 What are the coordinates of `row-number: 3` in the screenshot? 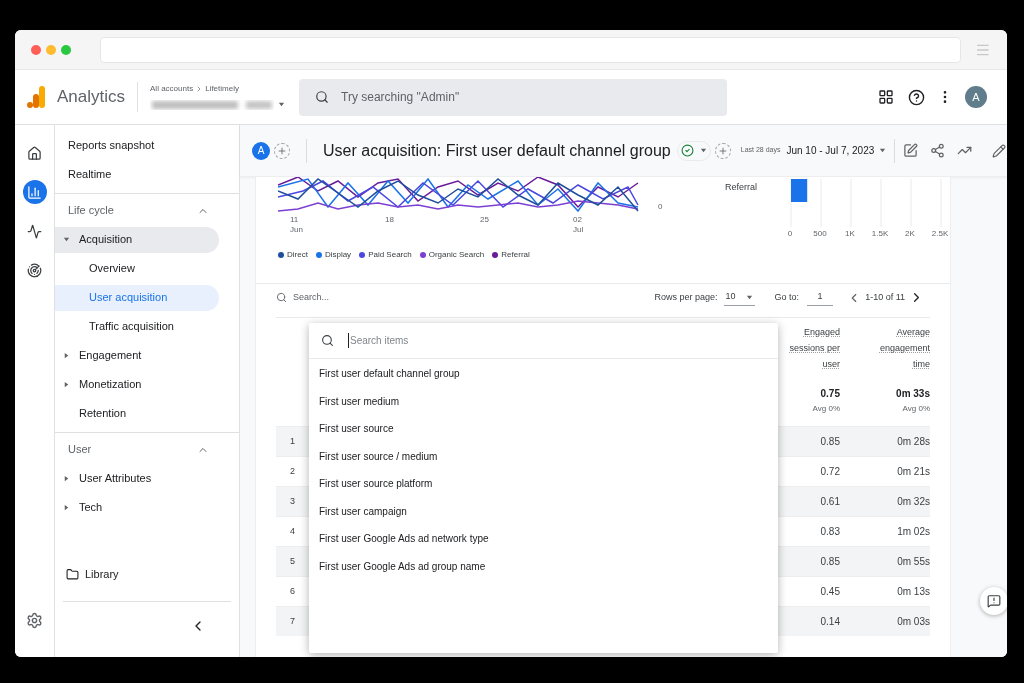 It's located at (292, 501).